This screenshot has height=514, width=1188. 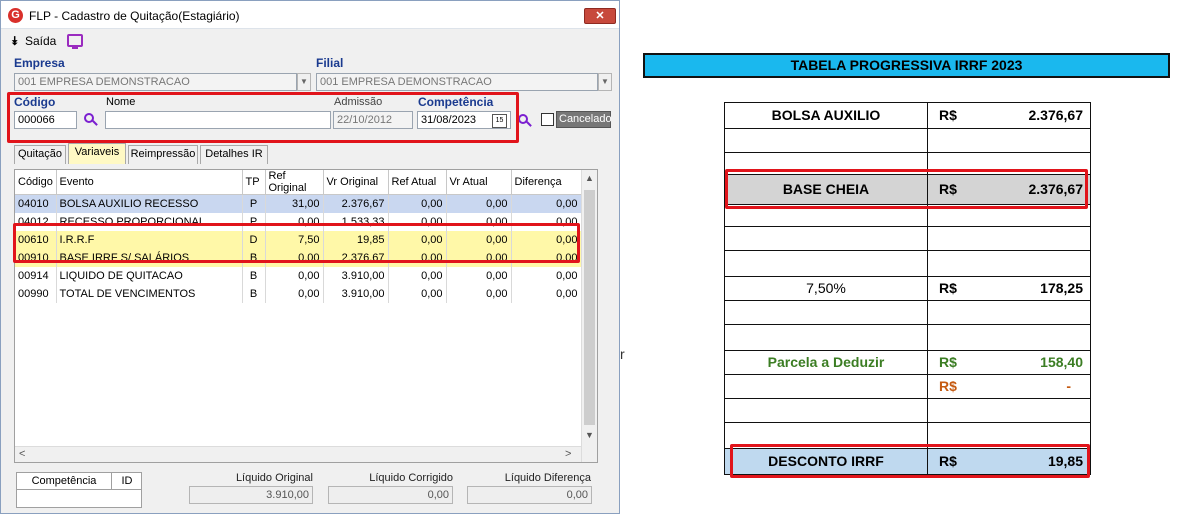 I want to click on id-column-header: ID, so click(x=127, y=481).